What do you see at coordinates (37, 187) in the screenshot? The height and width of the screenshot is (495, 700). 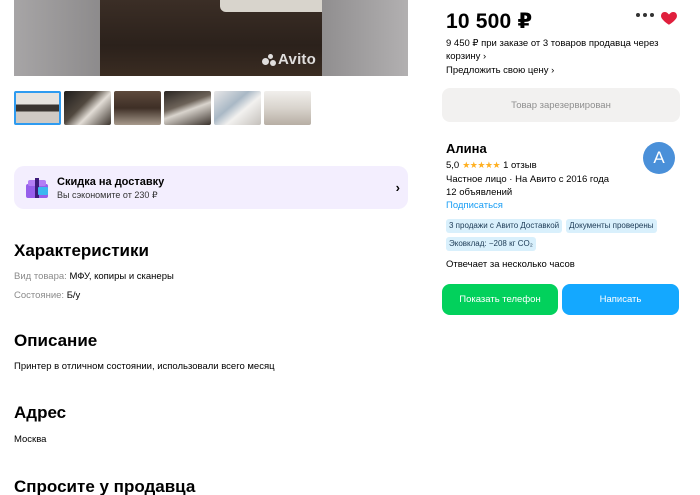 I see `gift-box-icon` at bounding box center [37, 187].